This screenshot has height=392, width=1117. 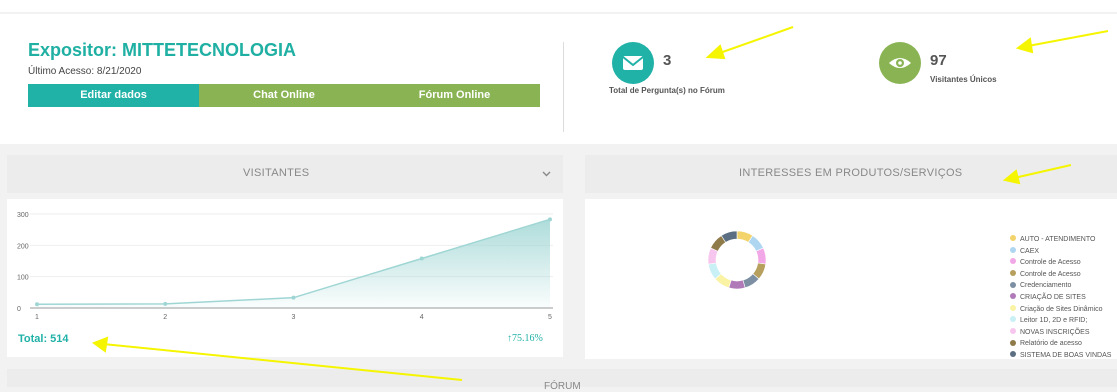 What do you see at coordinates (454, 95) in the screenshot?
I see `forum-online-button: Fórum Online` at bounding box center [454, 95].